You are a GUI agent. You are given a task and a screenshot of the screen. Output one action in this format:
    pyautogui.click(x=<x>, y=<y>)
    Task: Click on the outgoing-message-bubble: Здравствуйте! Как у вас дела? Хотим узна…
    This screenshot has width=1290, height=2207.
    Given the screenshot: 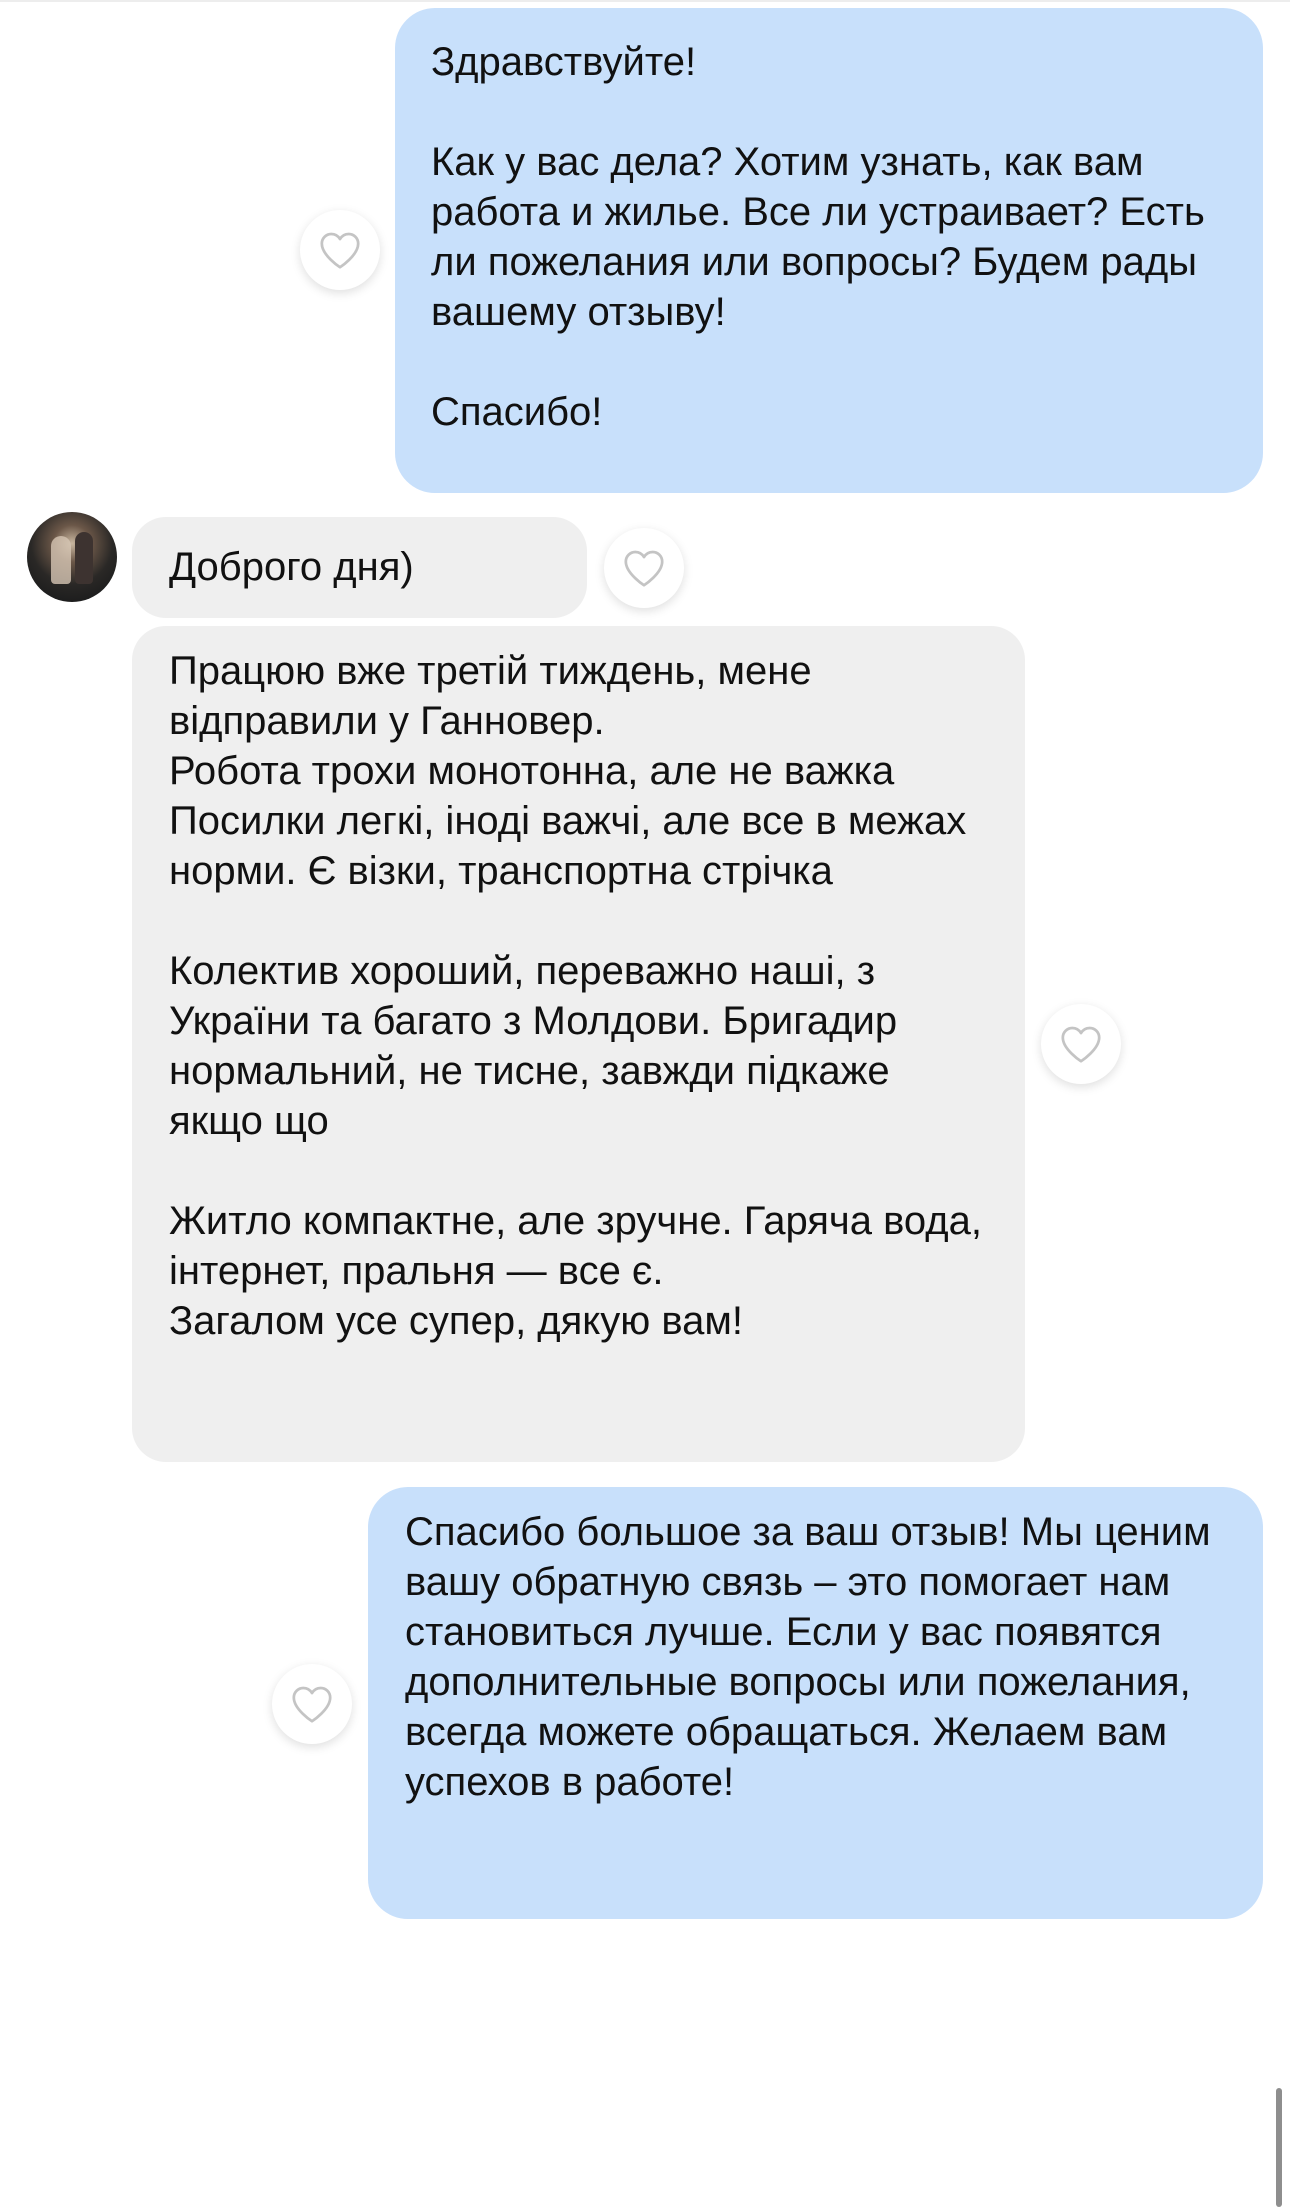 What is the action you would take?
    pyautogui.click(x=829, y=250)
    